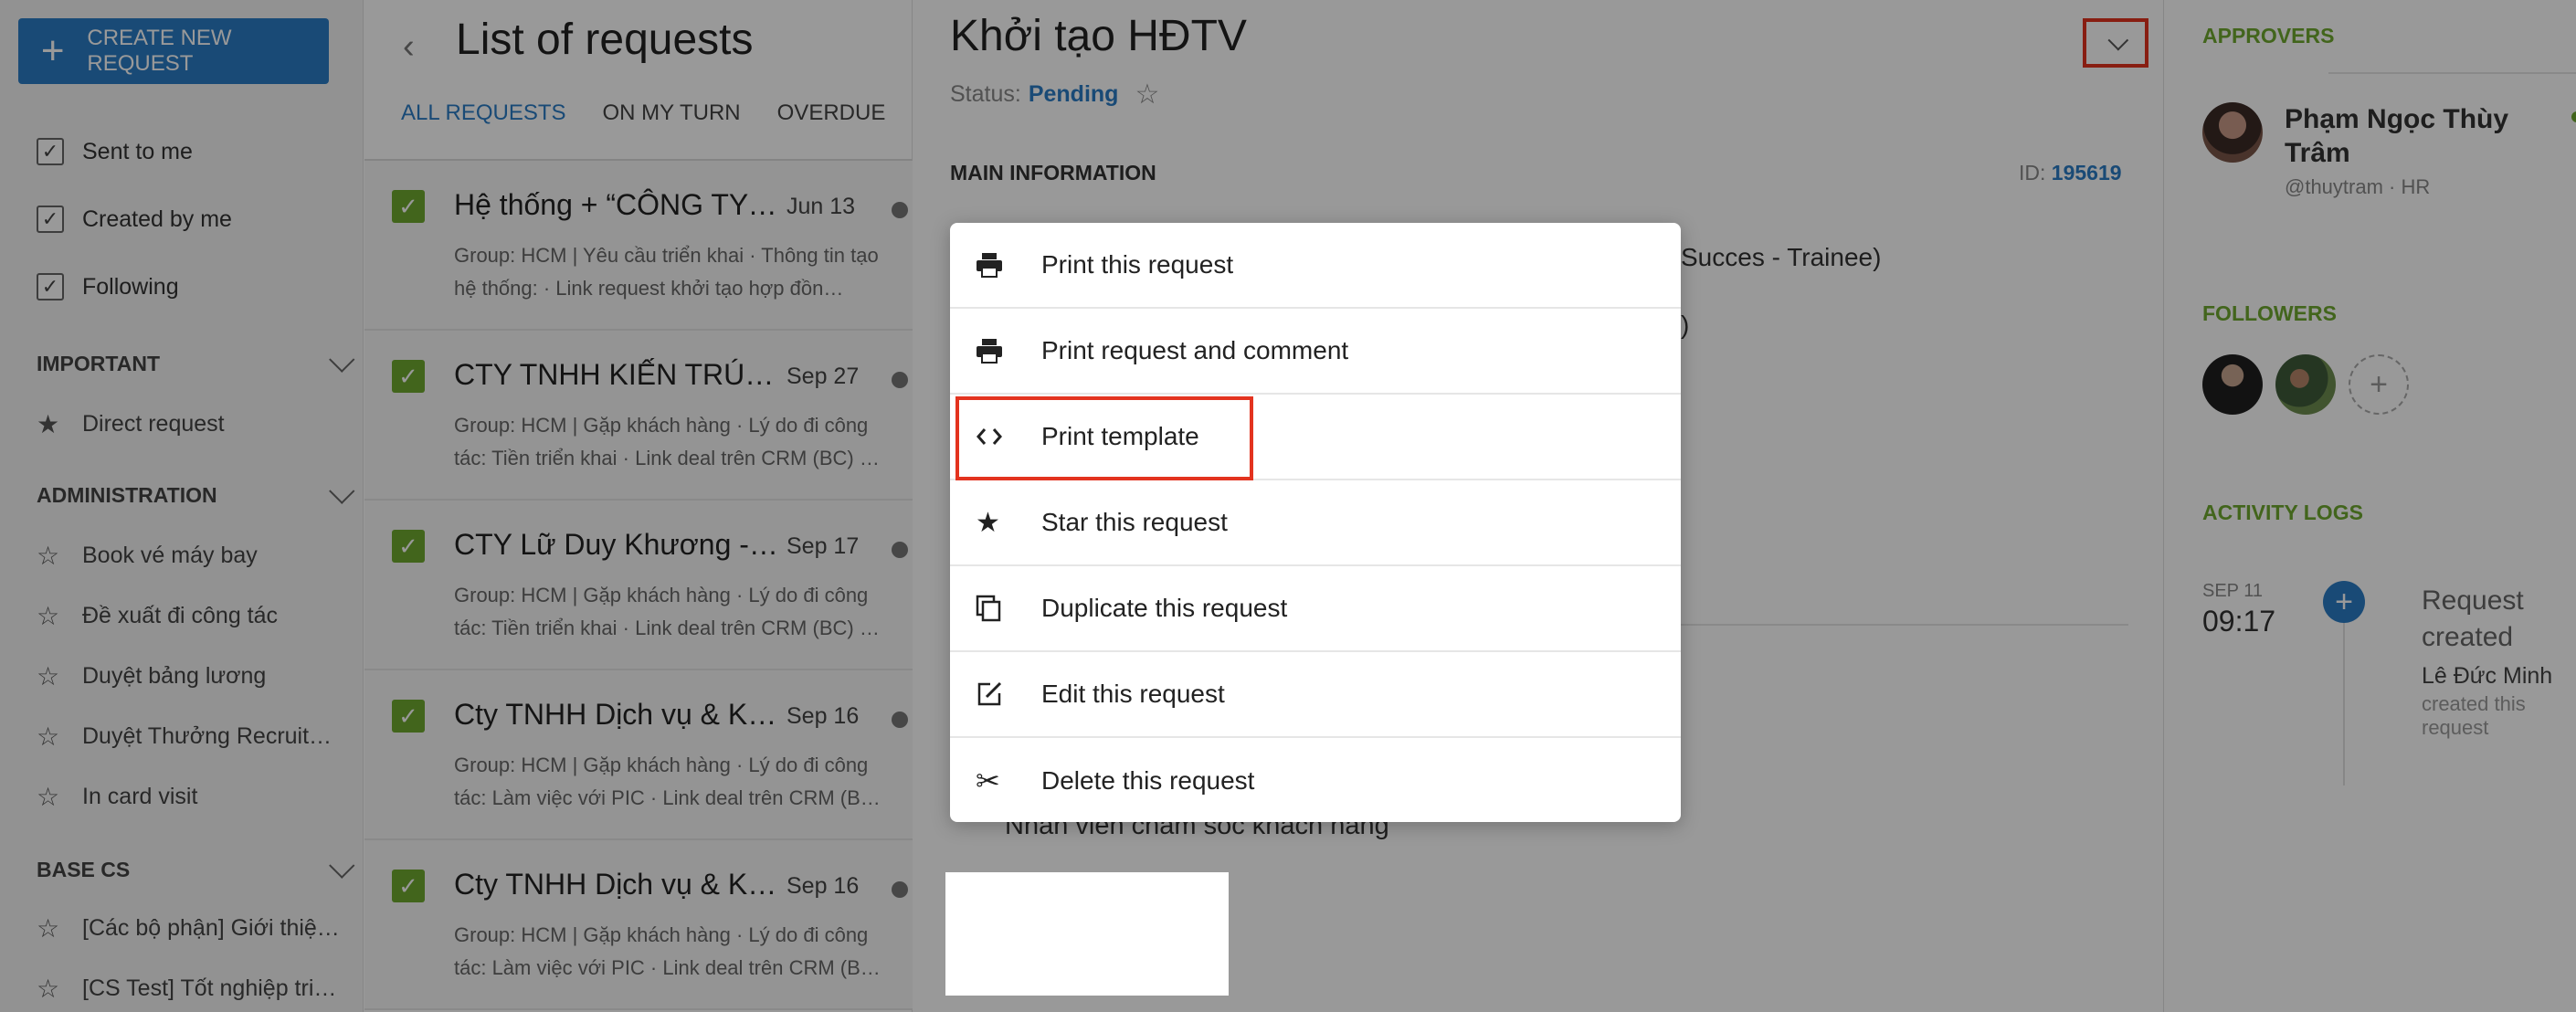 The image size is (2576, 1012). Describe the element at coordinates (1137, 264) in the screenshot. I see `menu-item-label: Print this request` at that location.